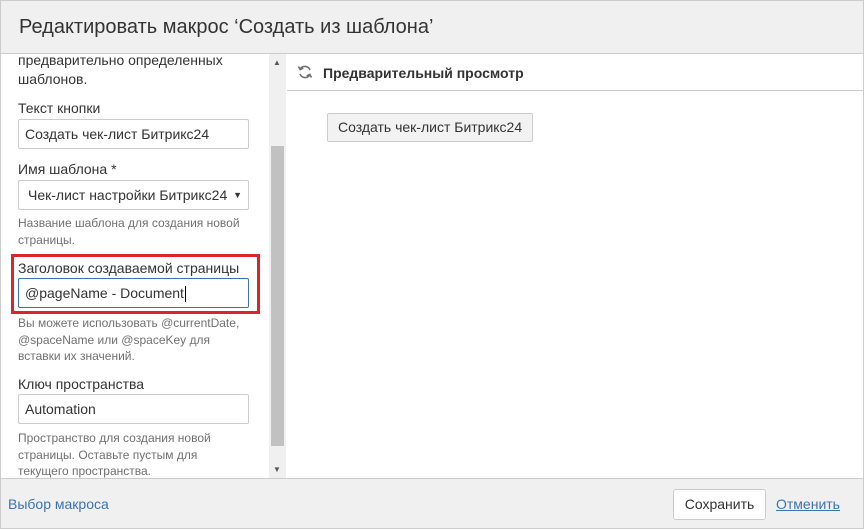 This screenshot has height=529, width=864. What do you see at coordinates (59, 108) in the screenshot?
I see `button-text-label: Текст кнопки` at bounding box center [59, 108].